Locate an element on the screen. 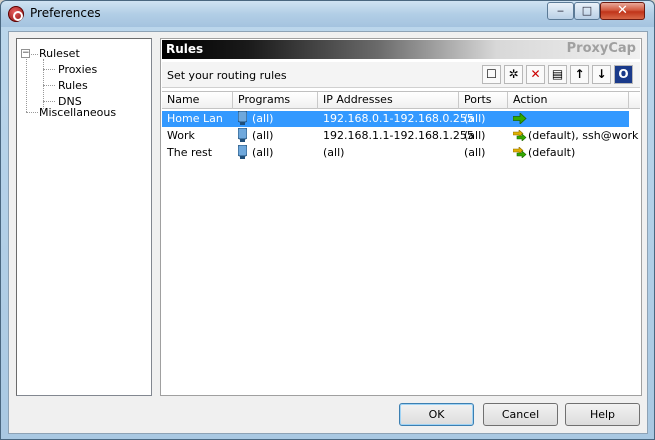 This screenshot has height=440, width=655. delete-icon: ✕ is located at coordinates (535, 74).